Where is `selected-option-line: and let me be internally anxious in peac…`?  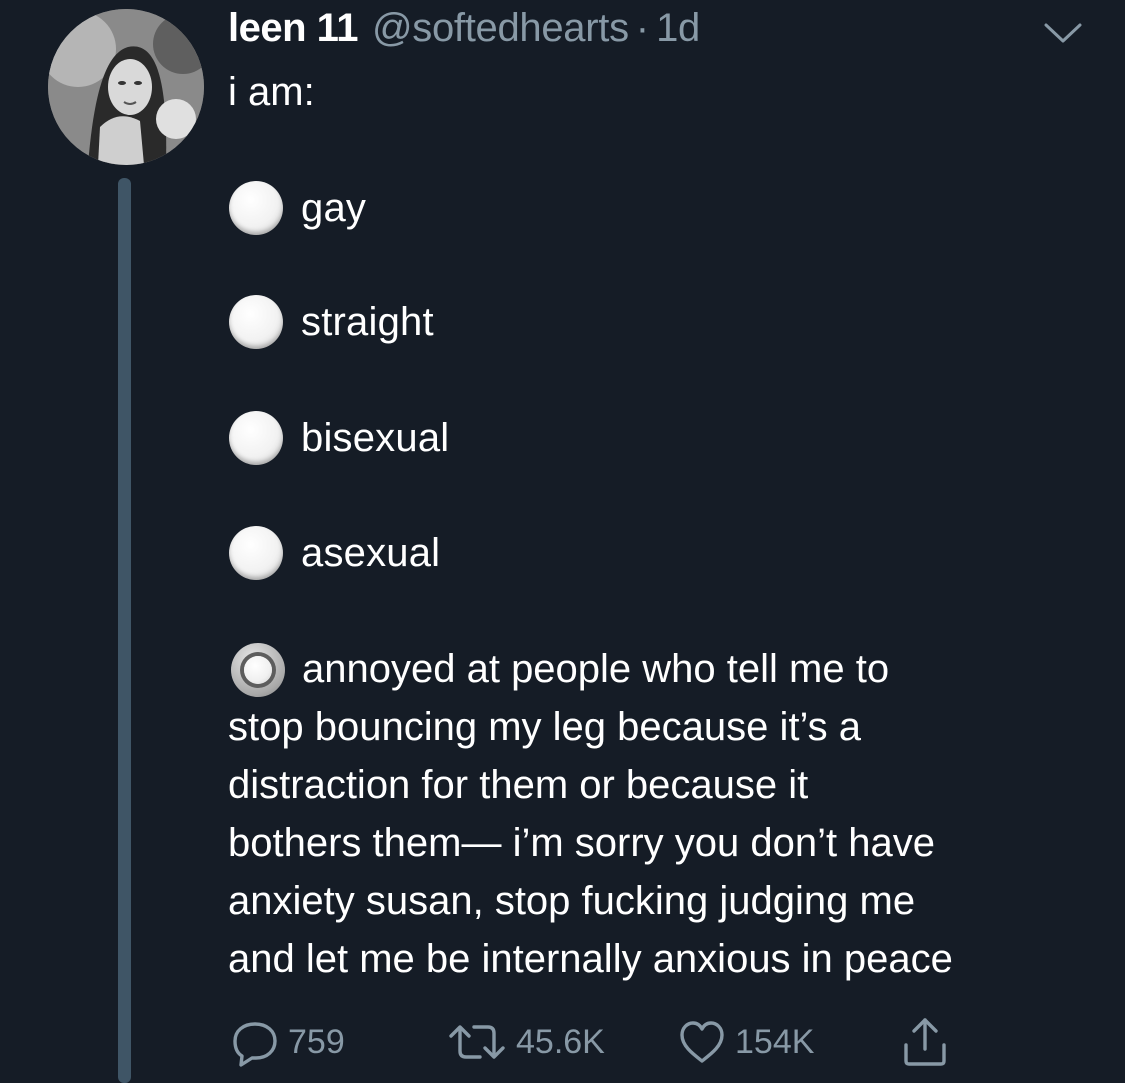
selected-option-line: and let me be internally anxious in peac… is located at coordinates (590, 959).